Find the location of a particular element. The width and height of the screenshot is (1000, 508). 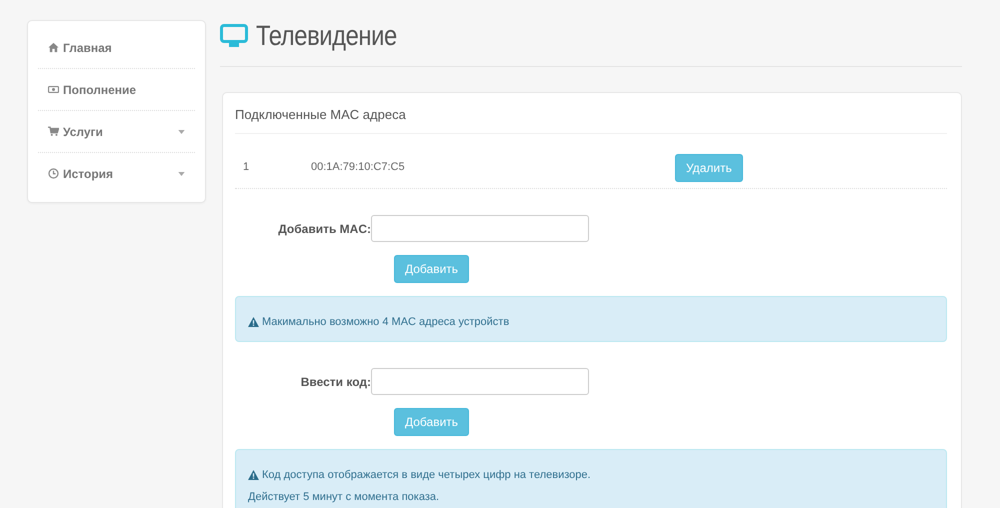

banknote-icon is located at coordinates (53, 89).